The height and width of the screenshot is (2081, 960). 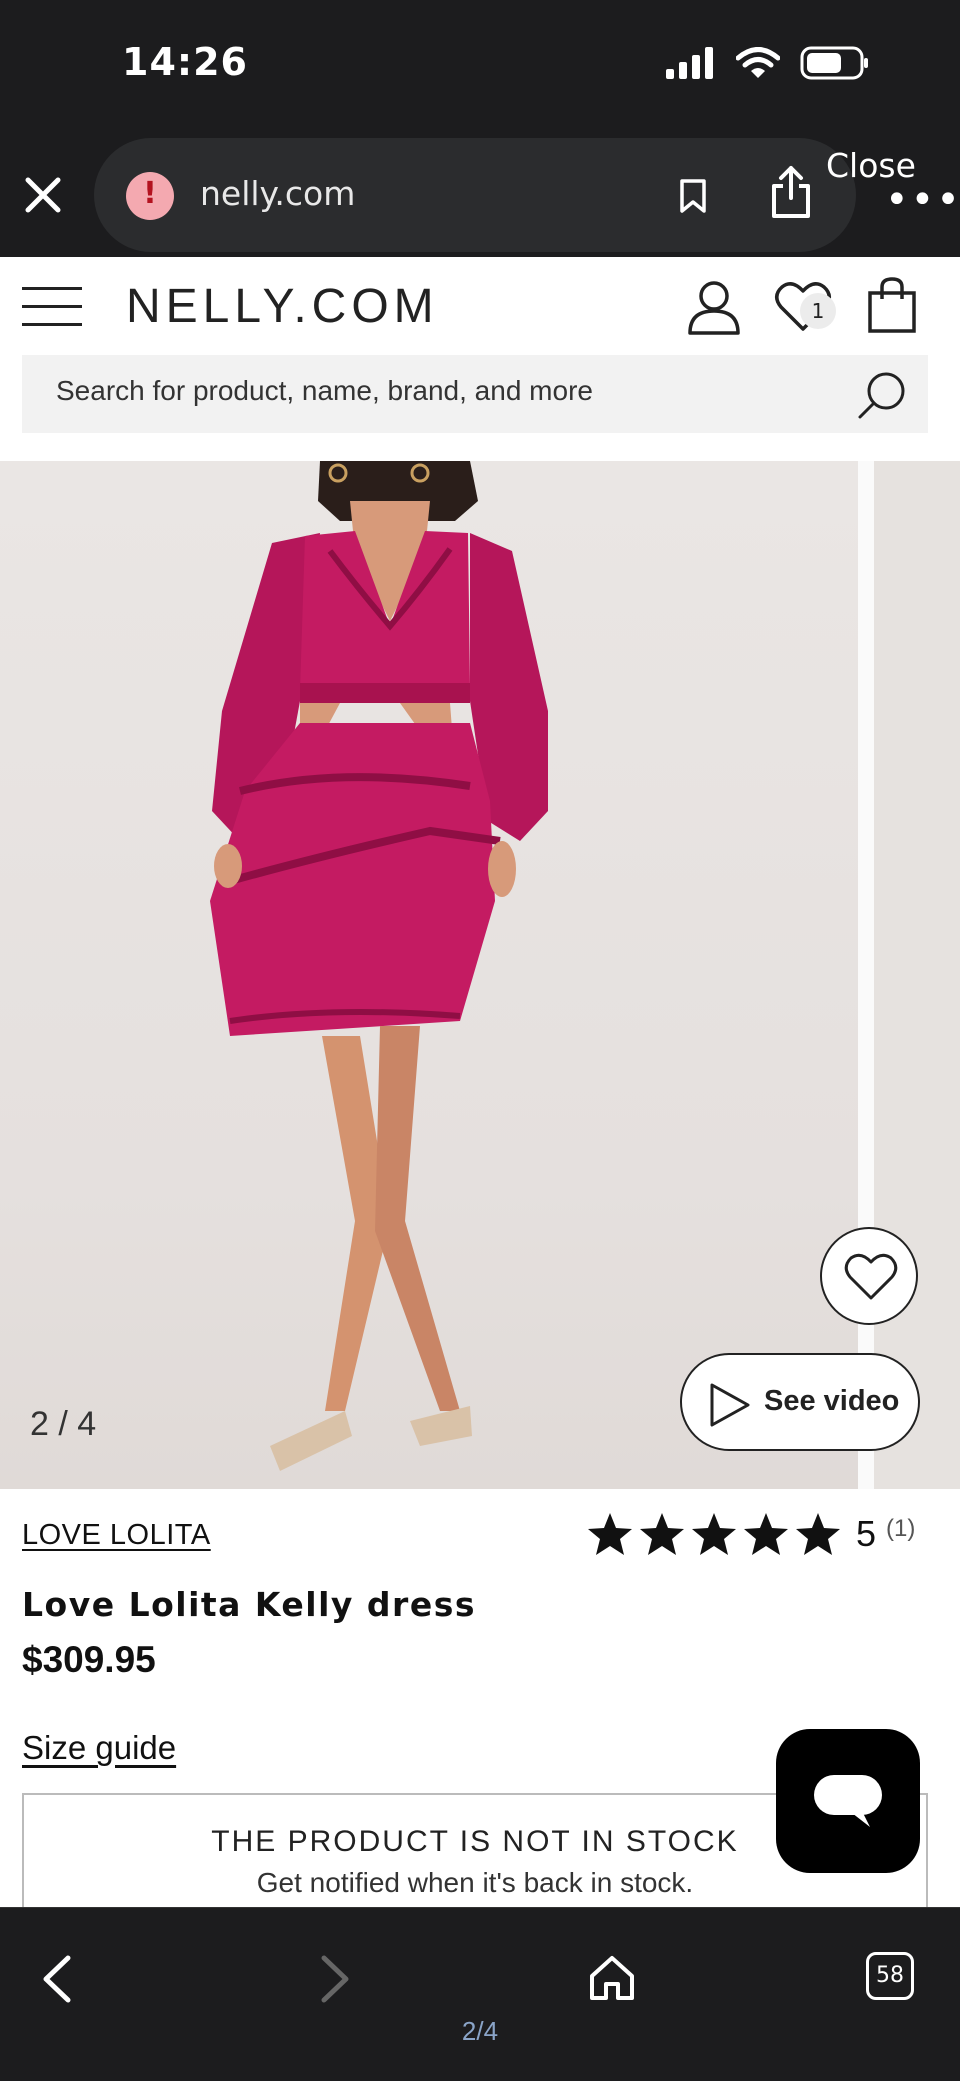 What do you see at coordinates (475, 1882) in the screenshot?
I see `stock-subtitle: Get notified when it's back in stock.` at bounding box center [475, 1882].